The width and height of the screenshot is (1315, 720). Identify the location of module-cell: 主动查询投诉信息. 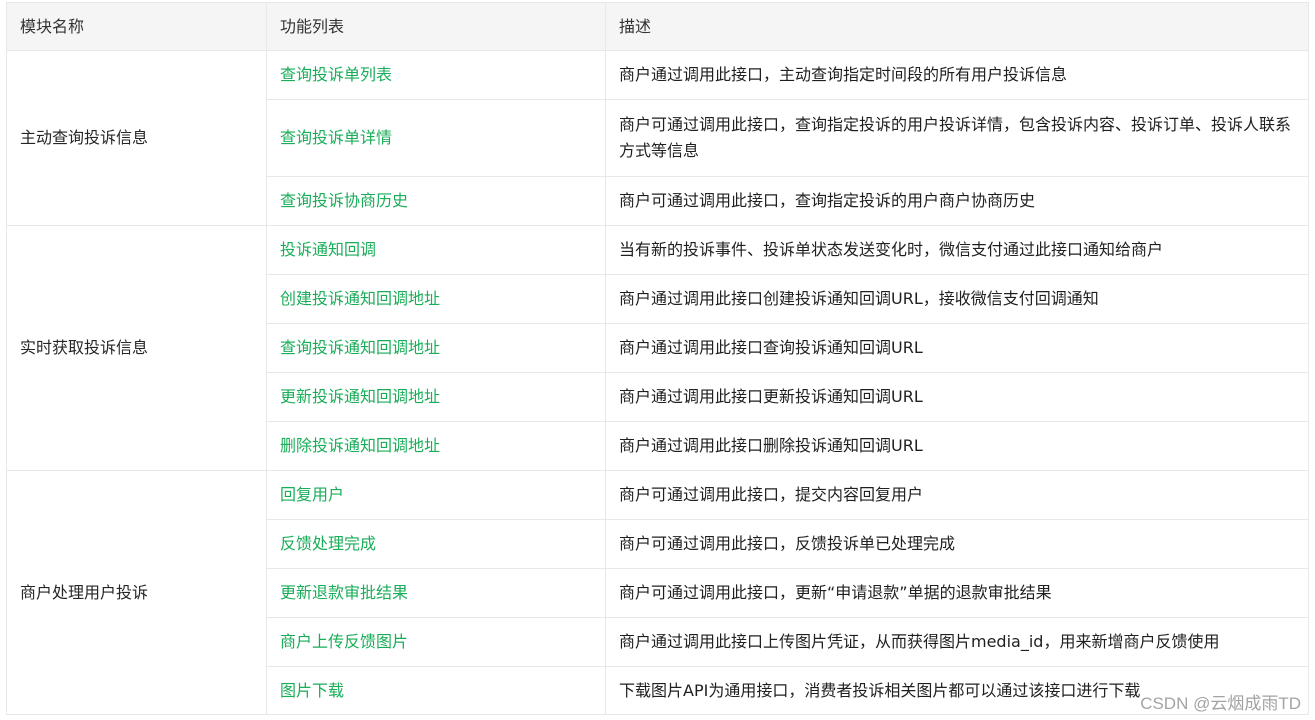
(136, 138).